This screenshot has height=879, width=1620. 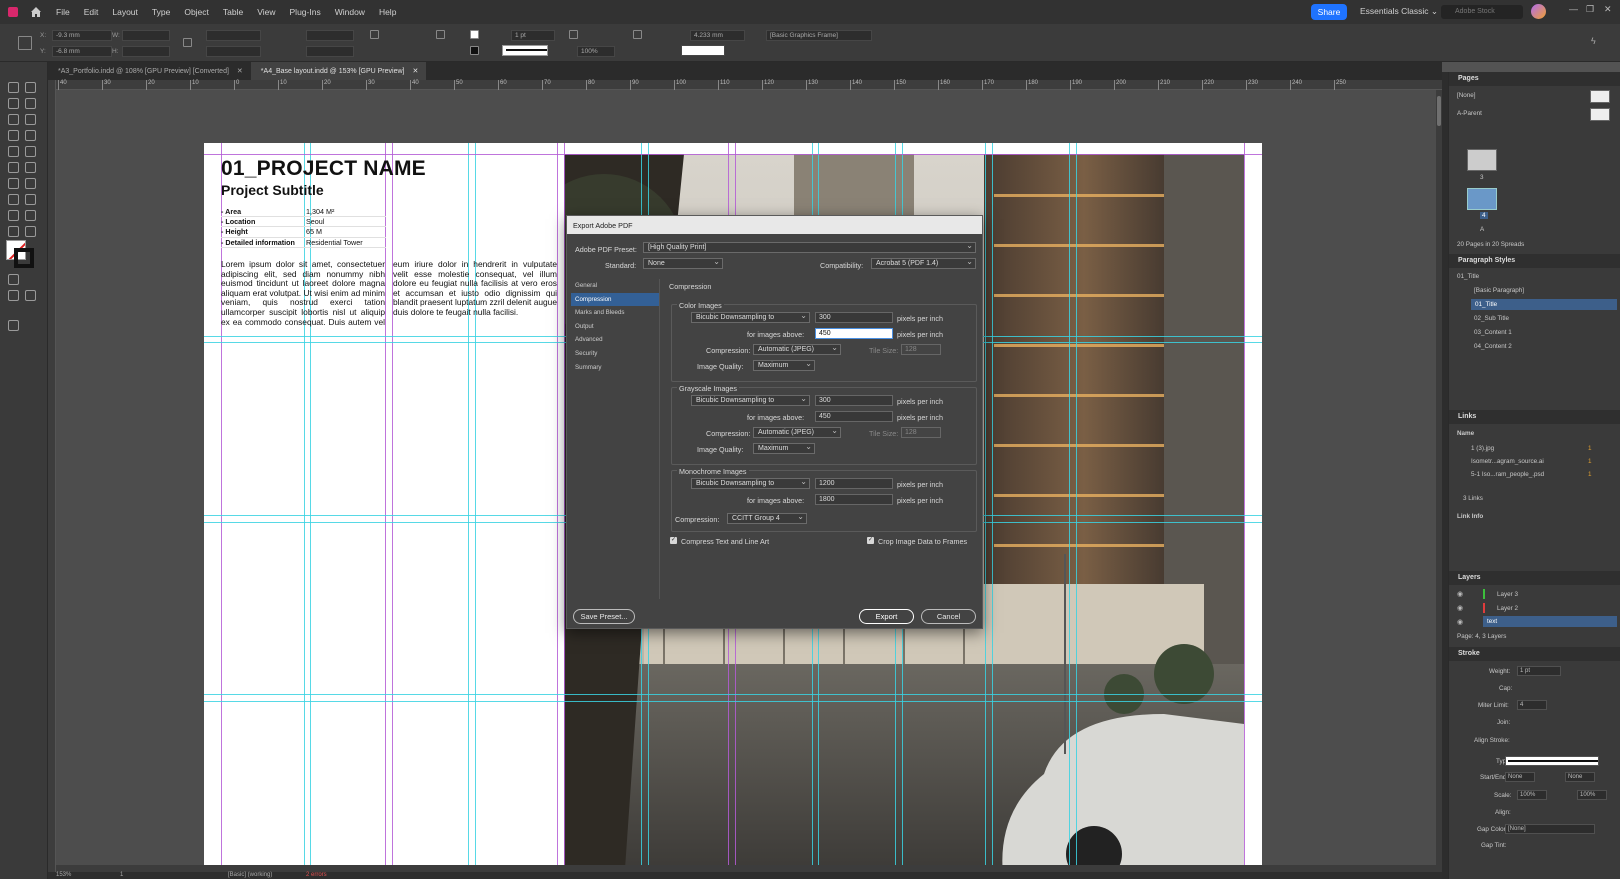 What do you see at coordinates (1534, 654) in the screenshot?
I see `stroke-panel-header: Stroke` at bounding box center [1534, 654].